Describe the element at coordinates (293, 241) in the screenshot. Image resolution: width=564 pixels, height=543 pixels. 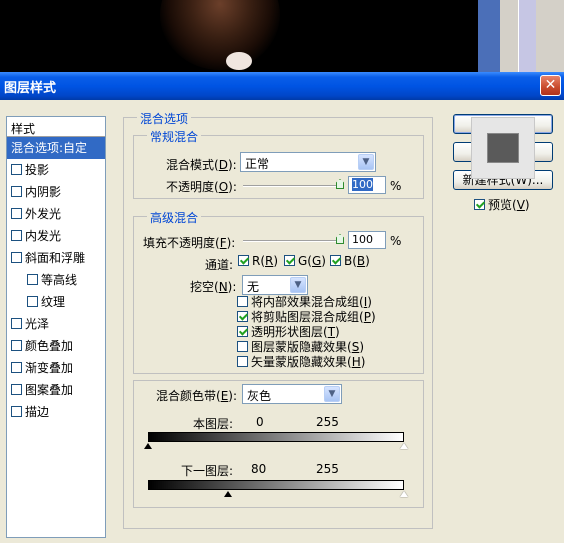
I see `fill-opacity-slider` at that location.